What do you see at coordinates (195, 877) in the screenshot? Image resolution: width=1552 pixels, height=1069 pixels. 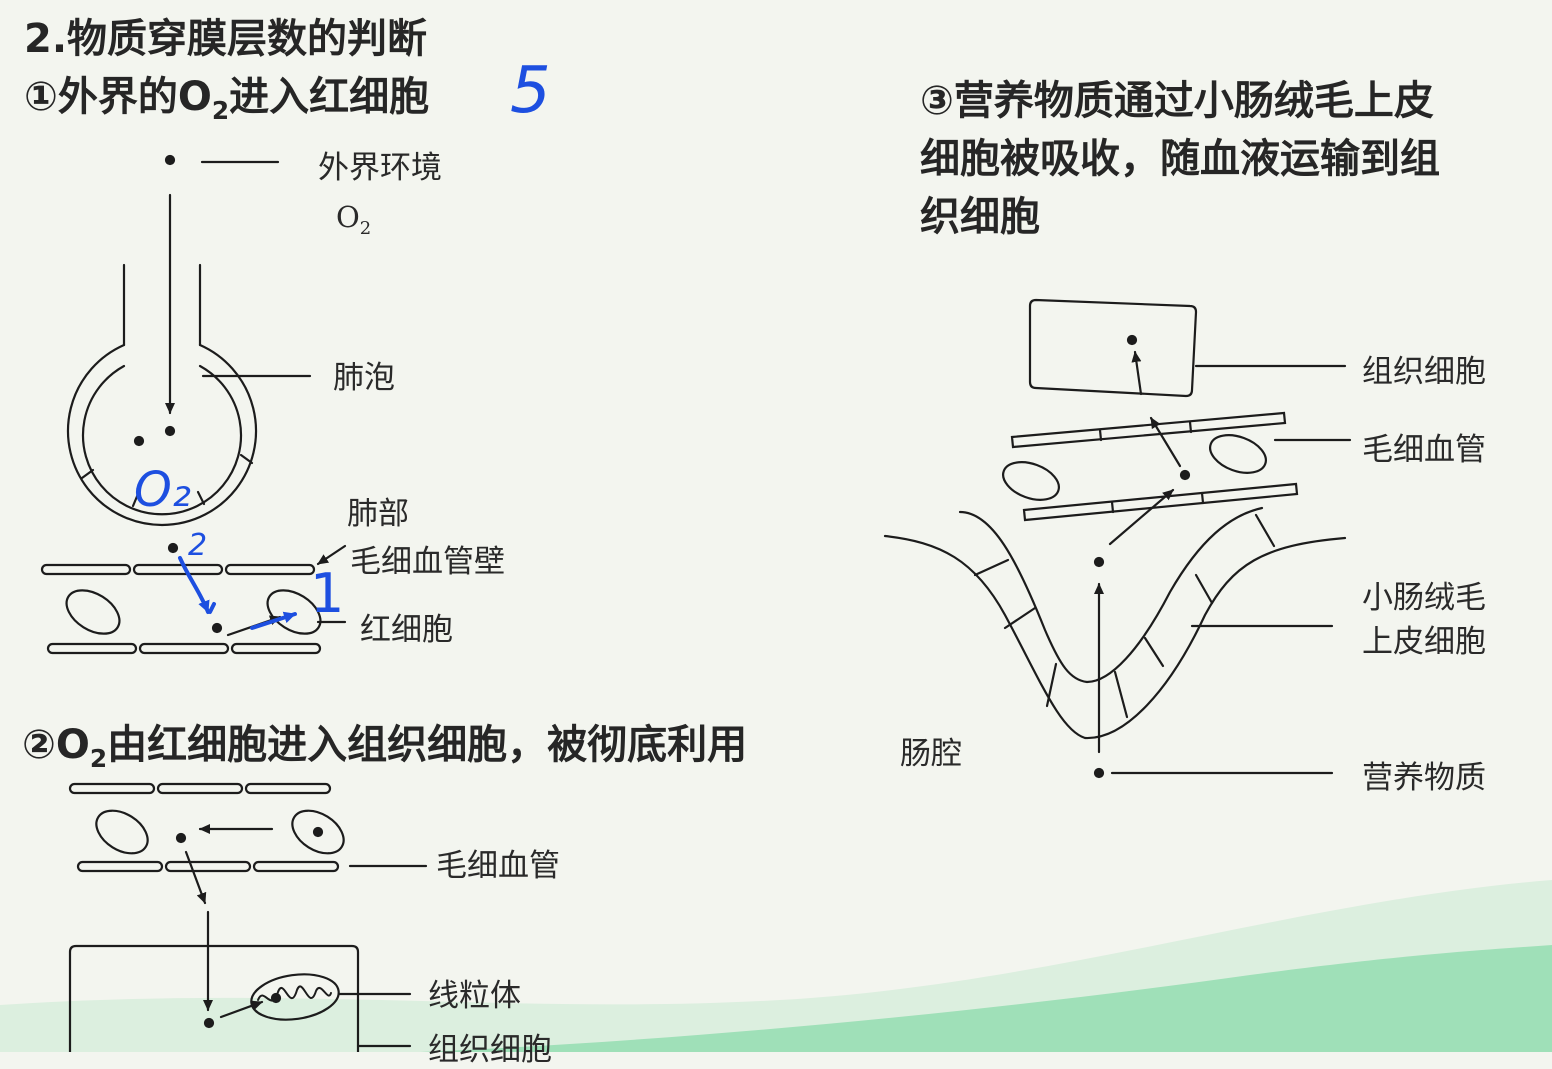 I see `o2-exit-capillary-arrow` at bounding box center [195, 877].